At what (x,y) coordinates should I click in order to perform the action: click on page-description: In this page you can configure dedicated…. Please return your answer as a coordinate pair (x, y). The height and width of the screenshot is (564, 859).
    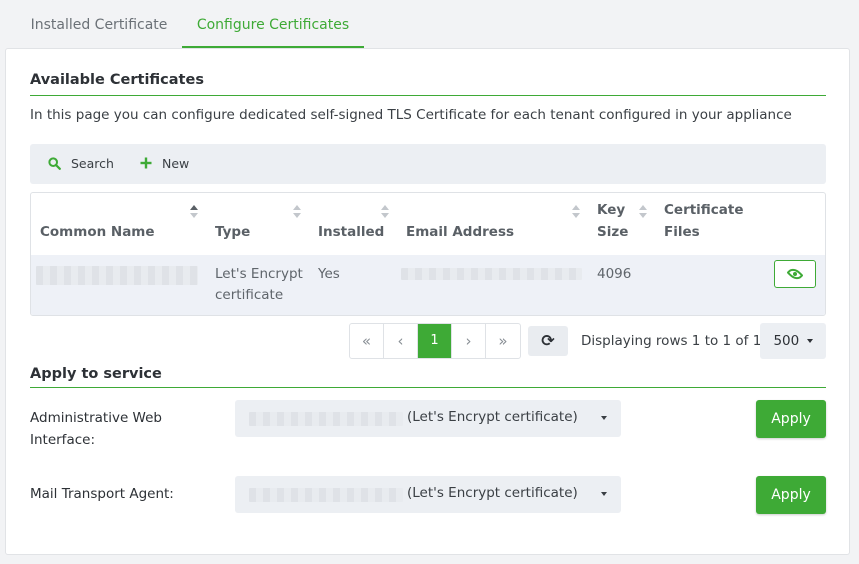
    Looking at the image, I should click on (411, 115).